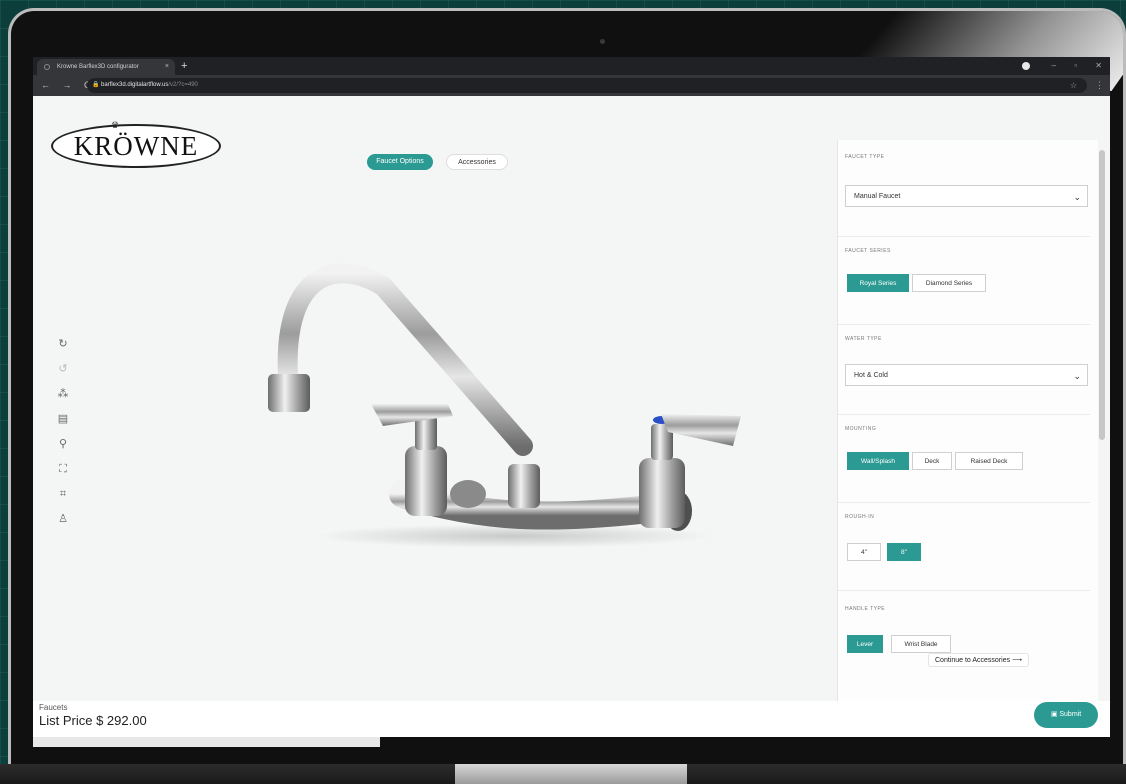 The image size is (1126, 784). What do you see at coordinates (966, 375) in the screenshot?
I see `water-type-select: Hot & Cold ⌄` at bounding box center [966, 375].